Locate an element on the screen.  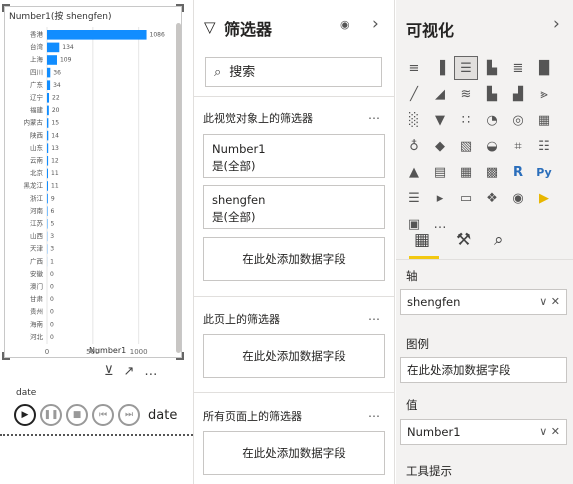
filter-icon: ⊻ is located at coordinates (109, 371).